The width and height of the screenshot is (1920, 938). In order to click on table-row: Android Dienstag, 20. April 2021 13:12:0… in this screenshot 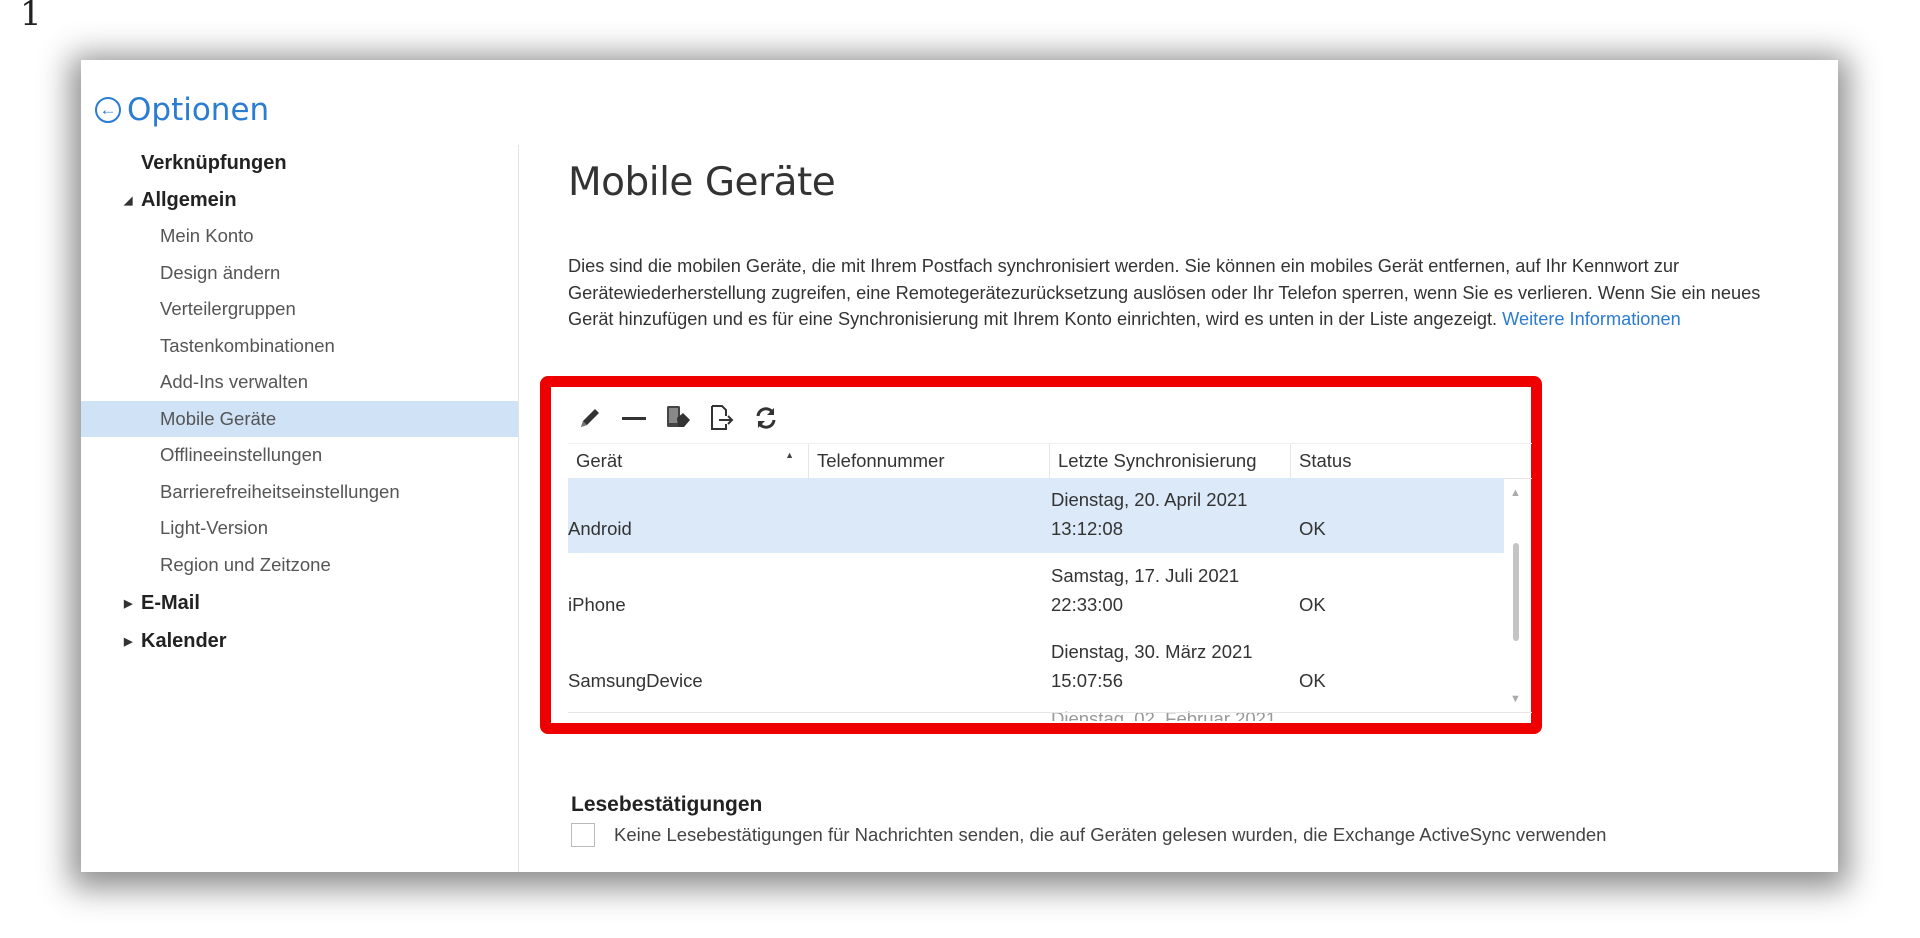, I will do `click(1036, 515)`.